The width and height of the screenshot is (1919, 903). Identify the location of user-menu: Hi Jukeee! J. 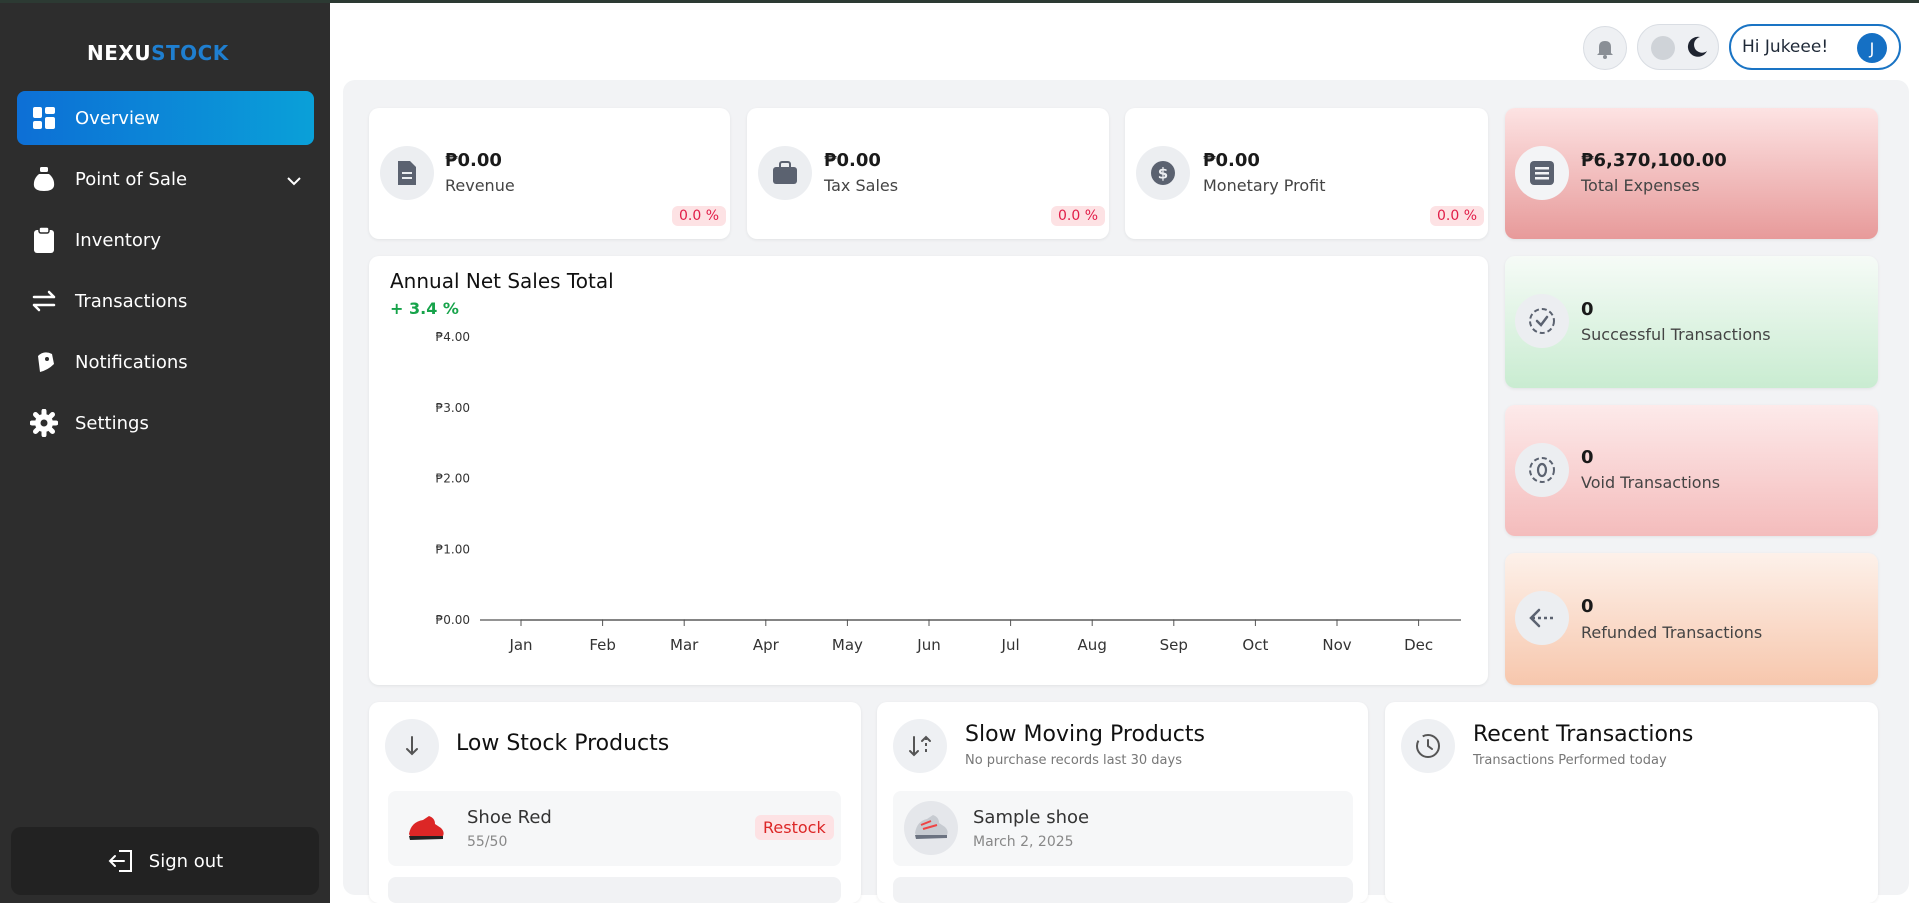
(1815, 47).